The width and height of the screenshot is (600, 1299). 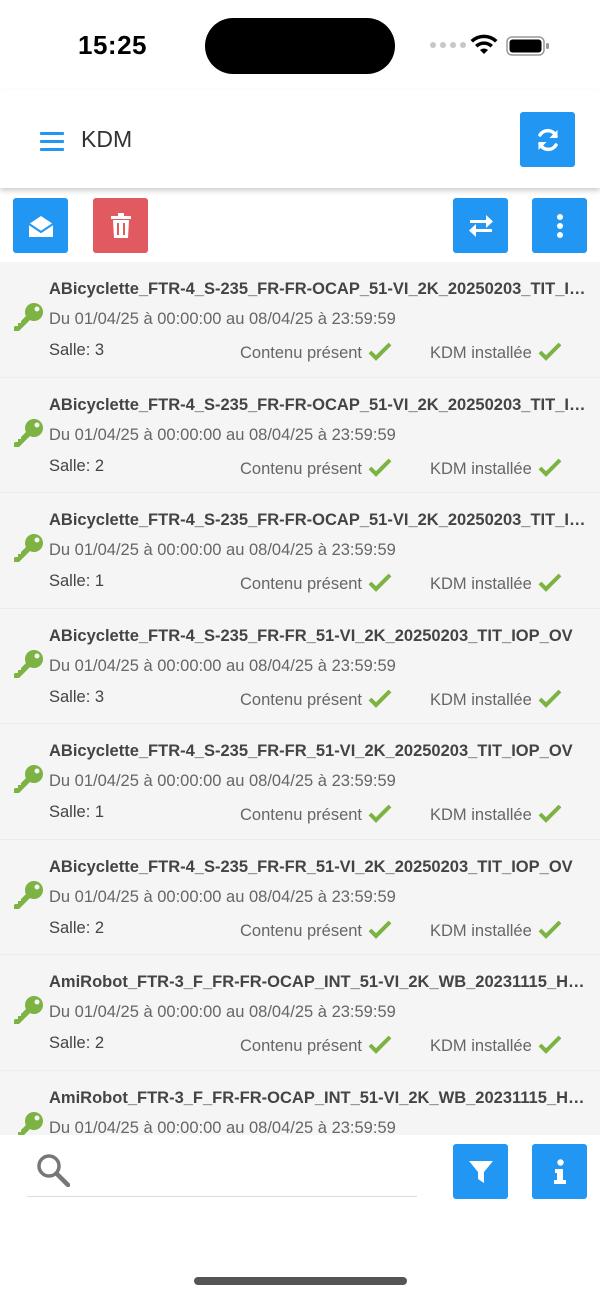 I want to click on mark-read-button, so click(x=40, y=225).